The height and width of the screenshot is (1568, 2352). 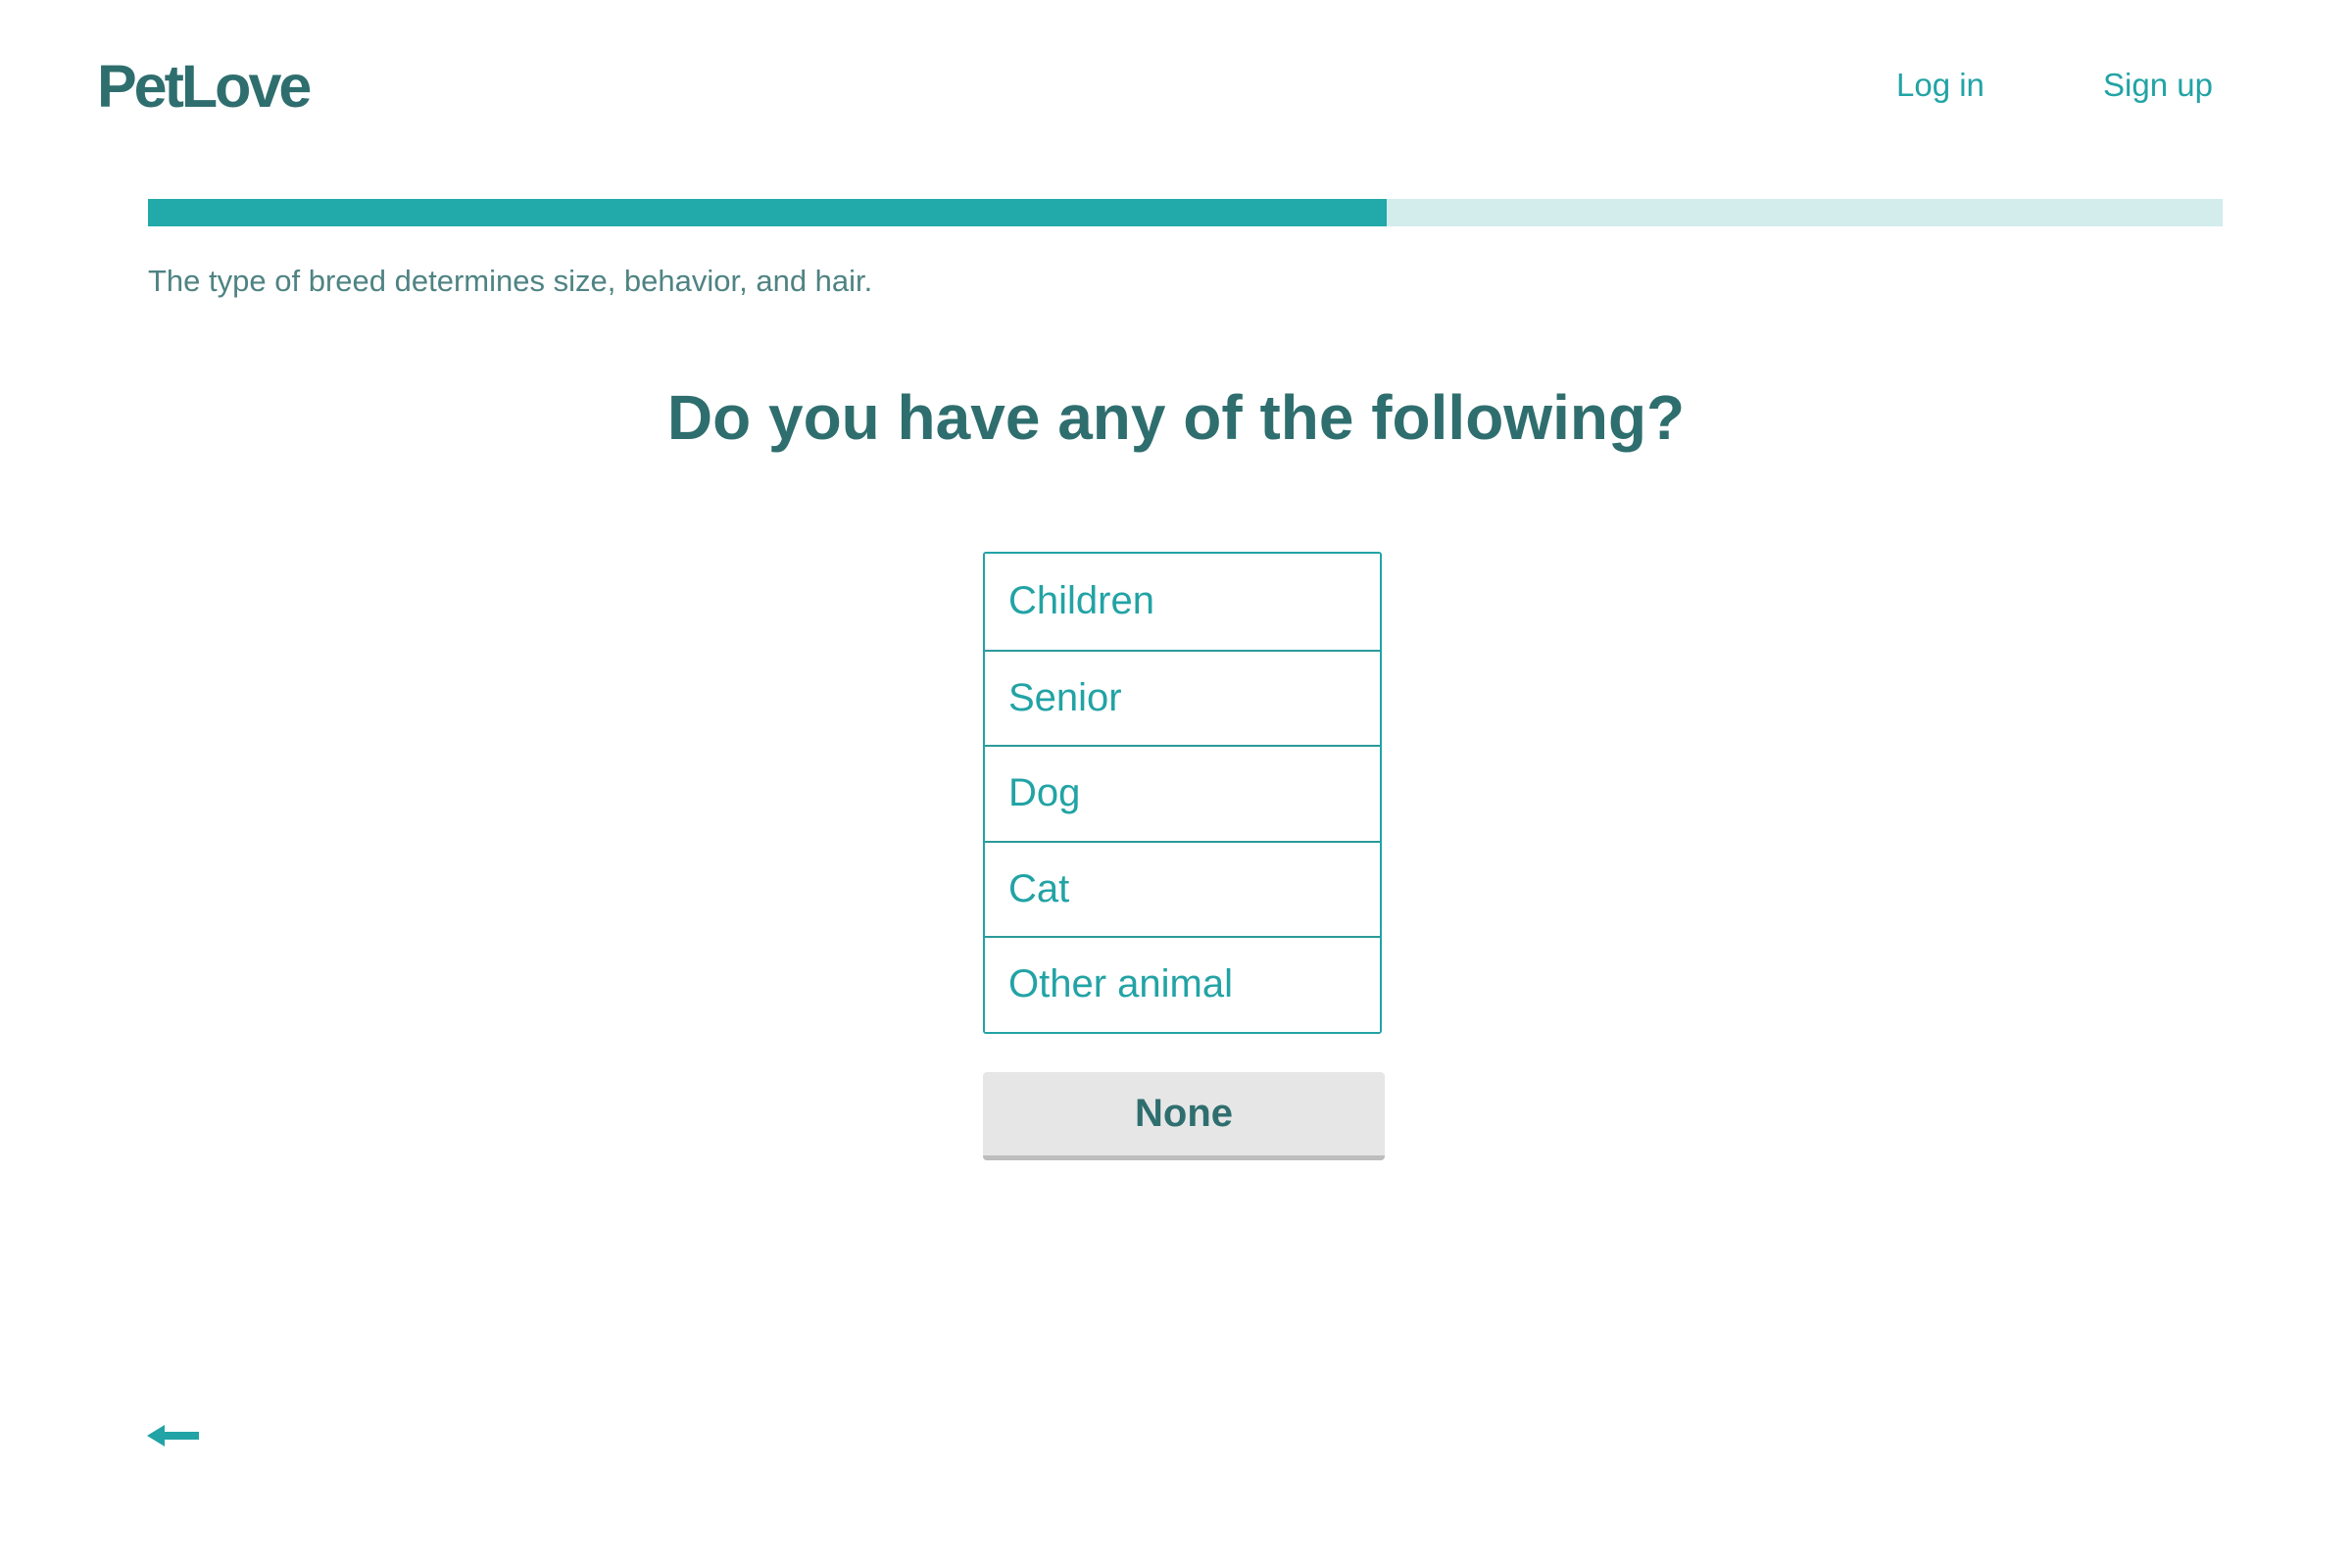 I want to click on progress-fill, so click(x=767, y=212).